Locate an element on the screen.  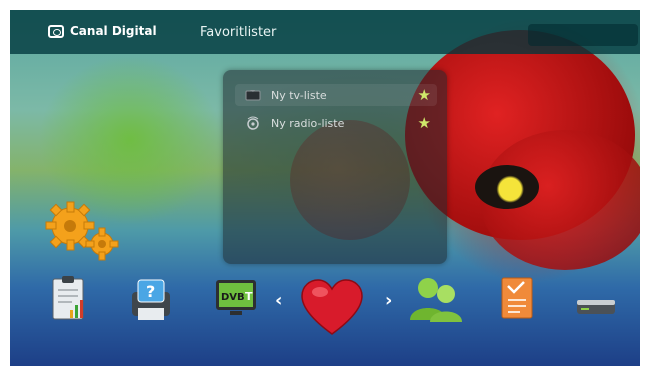
heart-favorites-icon is located at coordinates (332, 310).